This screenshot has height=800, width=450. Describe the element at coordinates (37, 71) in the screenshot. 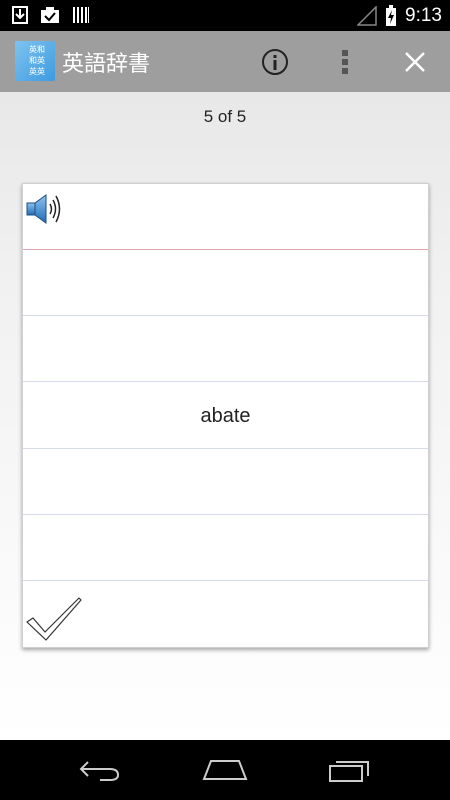

I see `app-icon-text-3: 英英` at that location.